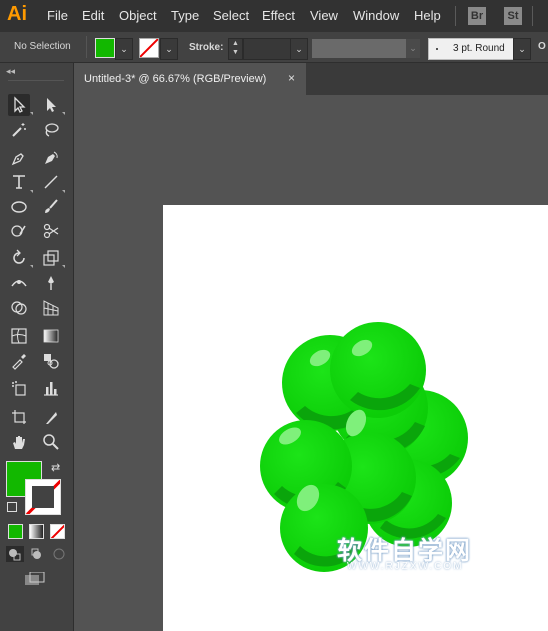  Describe the element at coordinates (57, 531) in the screenshot. I see `none-mode-button` at that location.